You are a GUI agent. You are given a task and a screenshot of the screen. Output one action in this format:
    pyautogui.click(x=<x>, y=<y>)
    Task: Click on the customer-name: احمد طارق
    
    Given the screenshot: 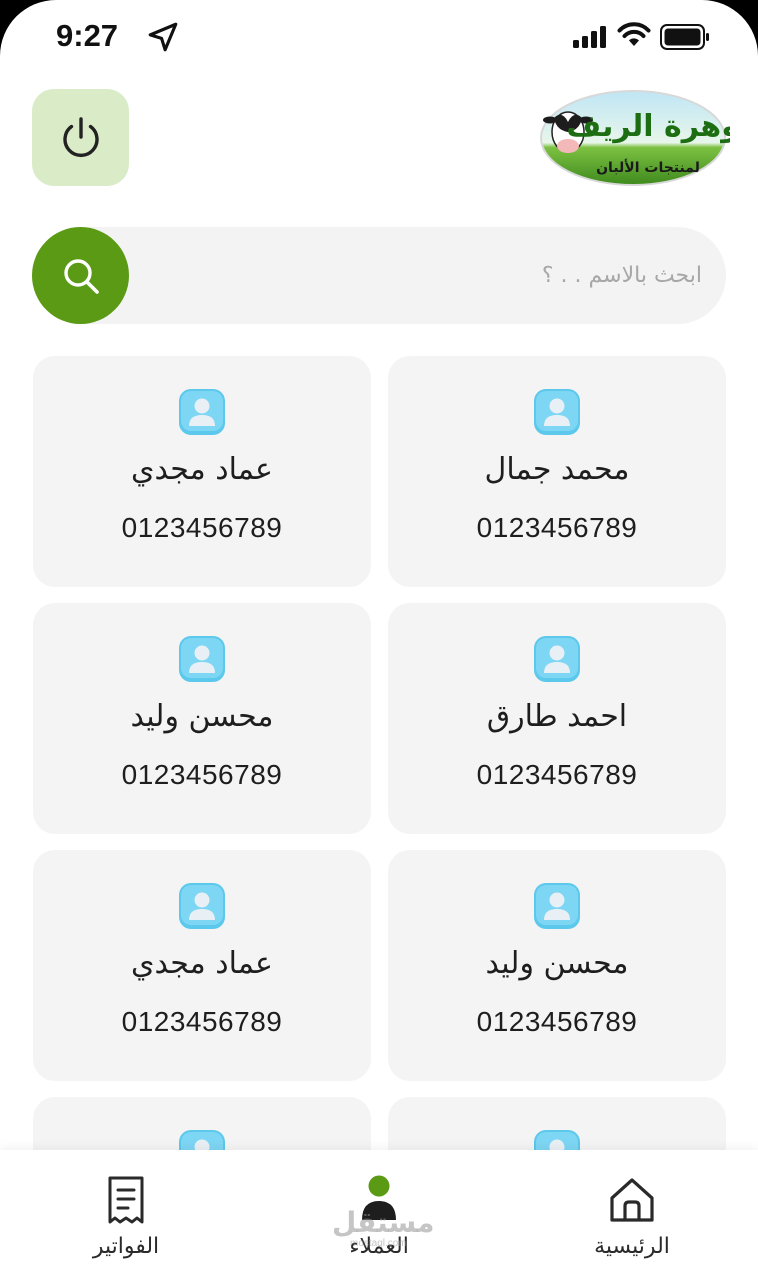 What is the action you would take?
    pyautogui.click(x=557, y=716)
    